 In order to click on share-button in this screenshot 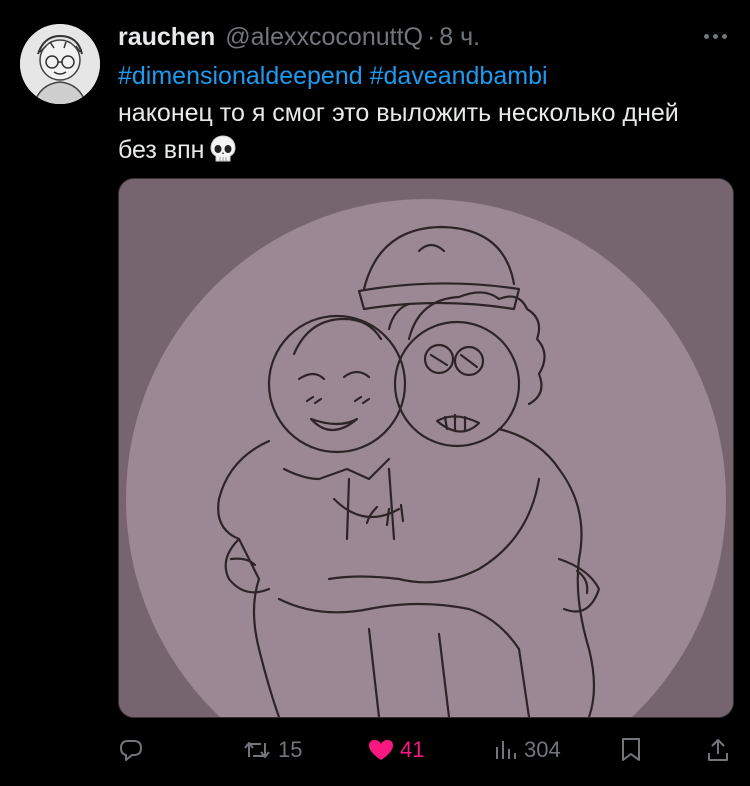, I will do `click(718, 750)`.